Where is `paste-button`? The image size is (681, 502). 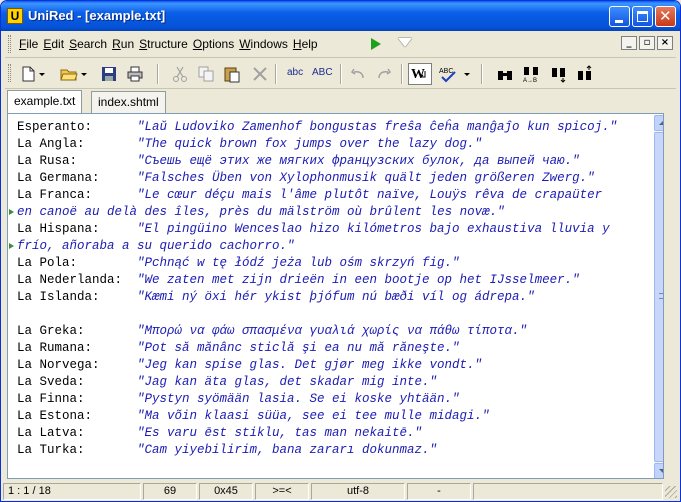
paste-button is located at coordinates (232, 74).